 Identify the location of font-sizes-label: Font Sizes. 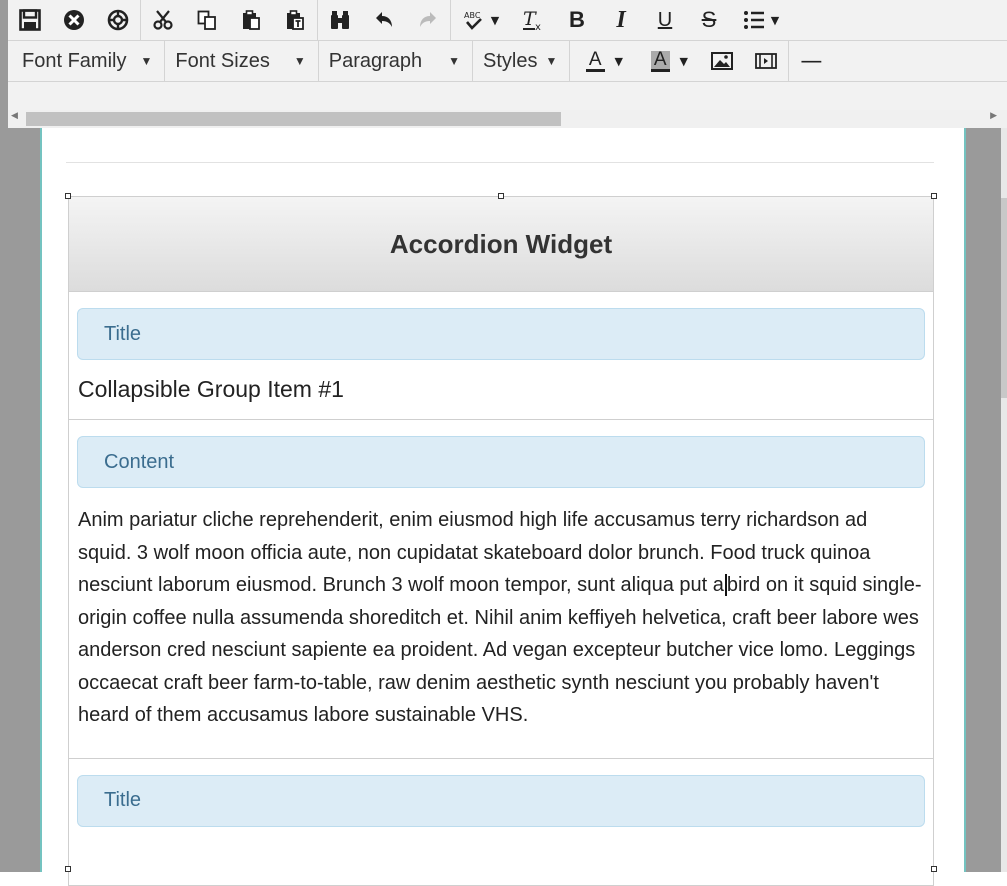
(222, 60).